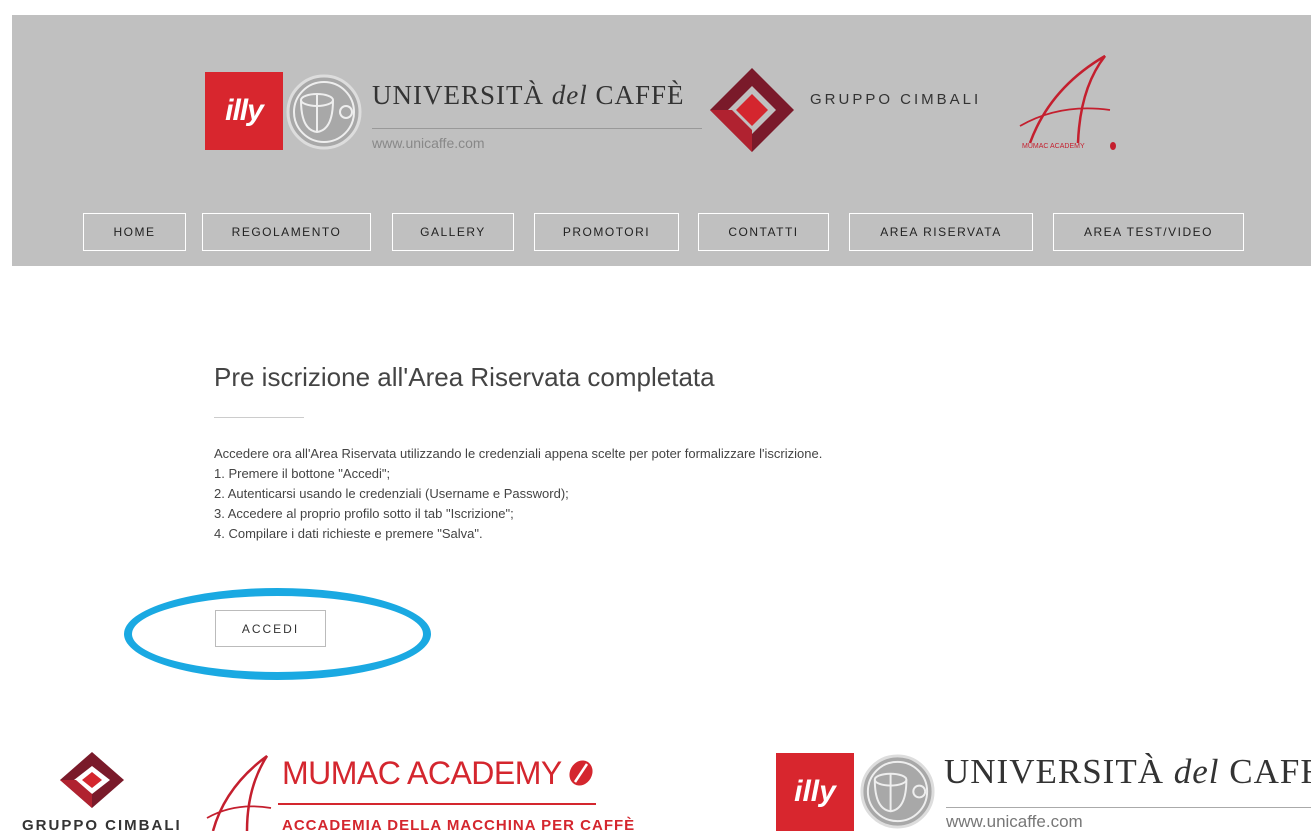  Describe the element at coordinates (1067, 102) in the screenshot. I see `mumac-a-icon: MUMAC ACADEMY` at that location.